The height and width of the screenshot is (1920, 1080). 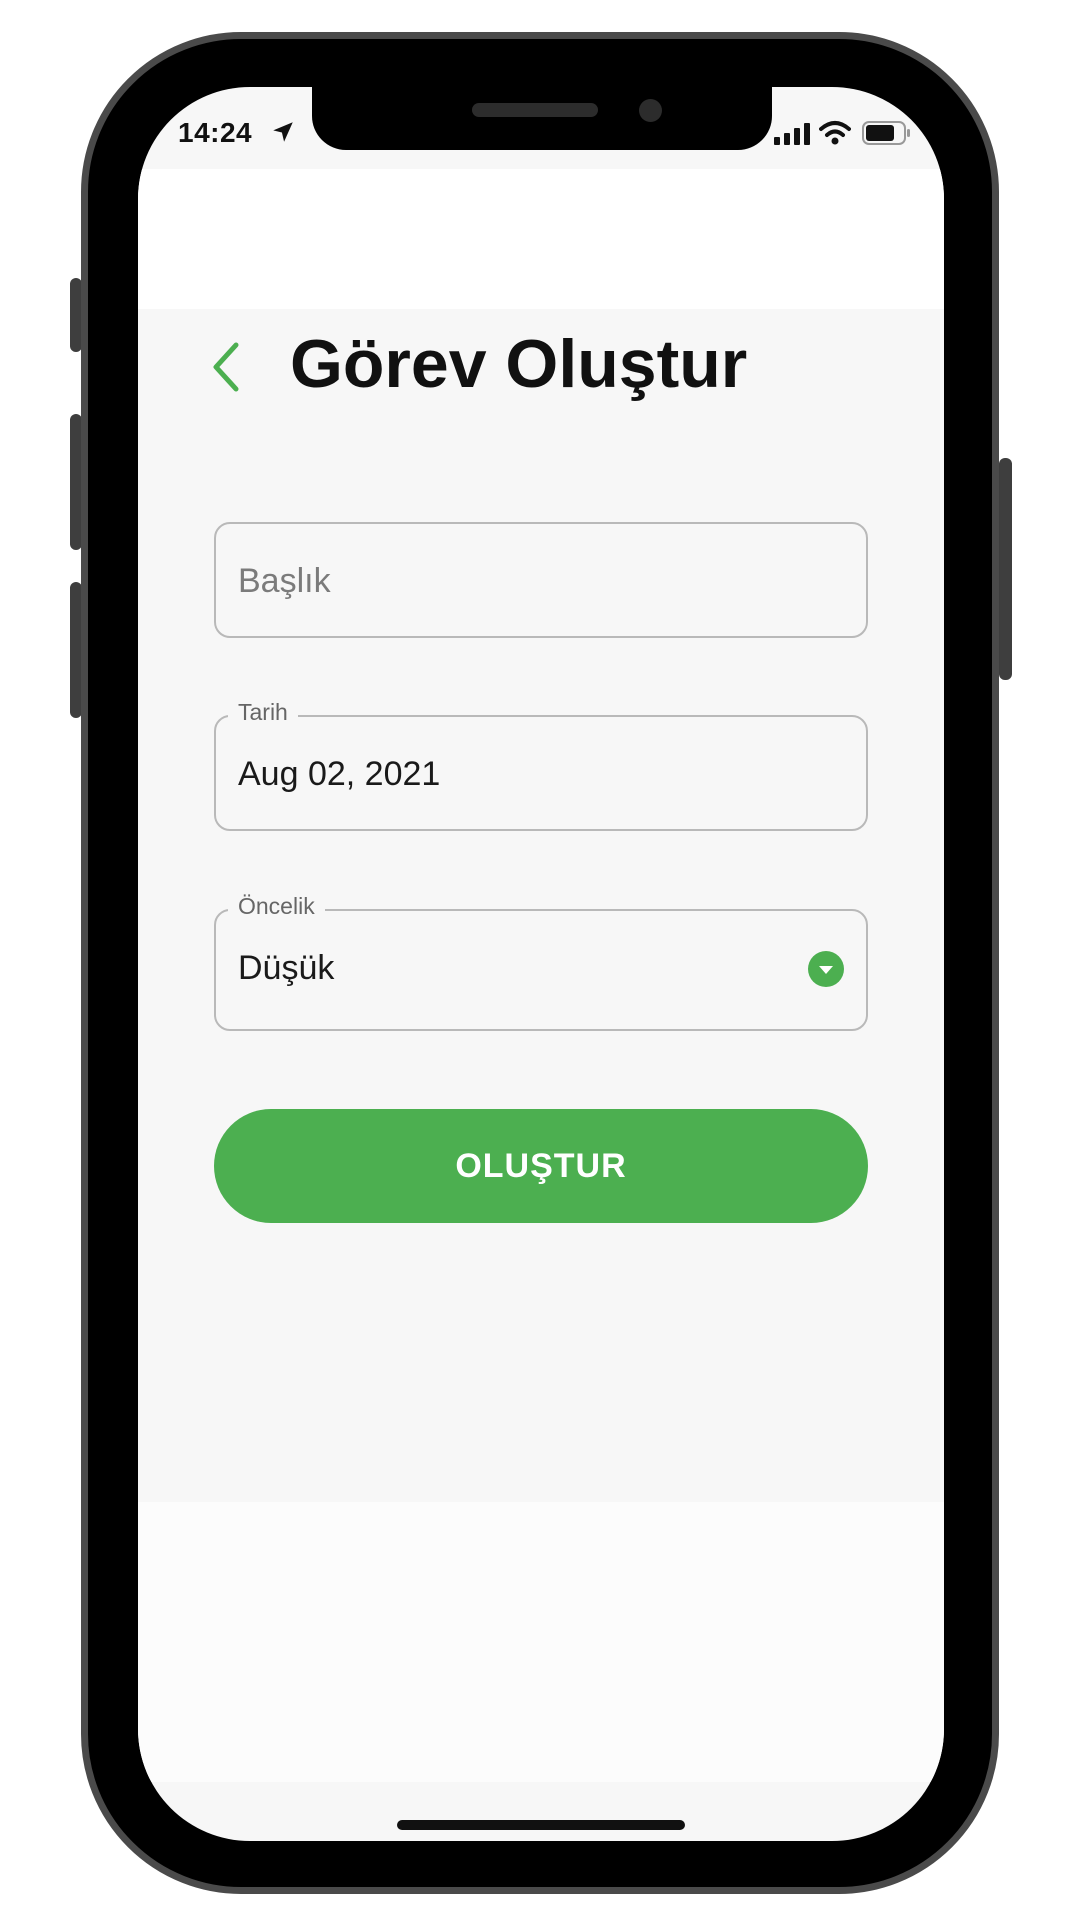 I want to click on date-field-label: Tarih, so click(x=263, y=712).